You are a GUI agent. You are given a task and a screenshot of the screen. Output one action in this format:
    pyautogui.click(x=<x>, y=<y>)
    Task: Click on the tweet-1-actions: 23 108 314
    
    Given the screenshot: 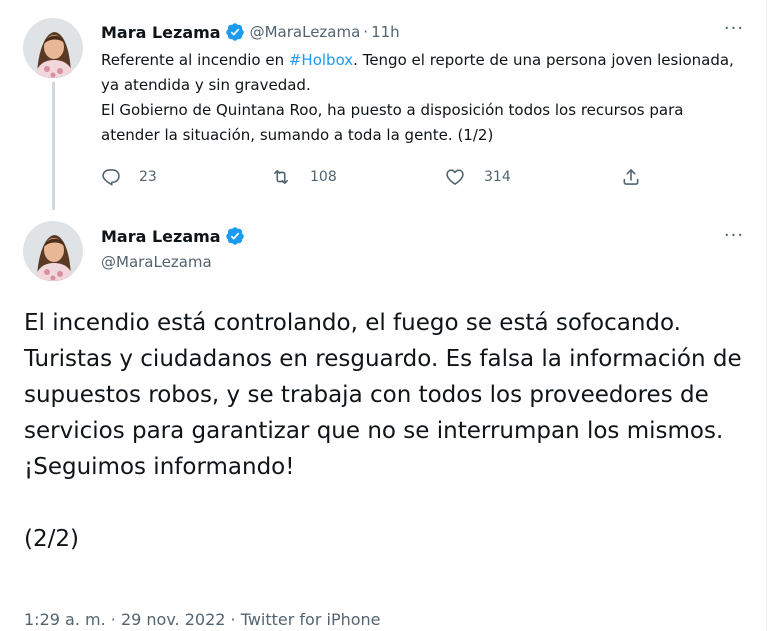 What is the action you would take?
    pyautogui.click(x=381, y=180)
    